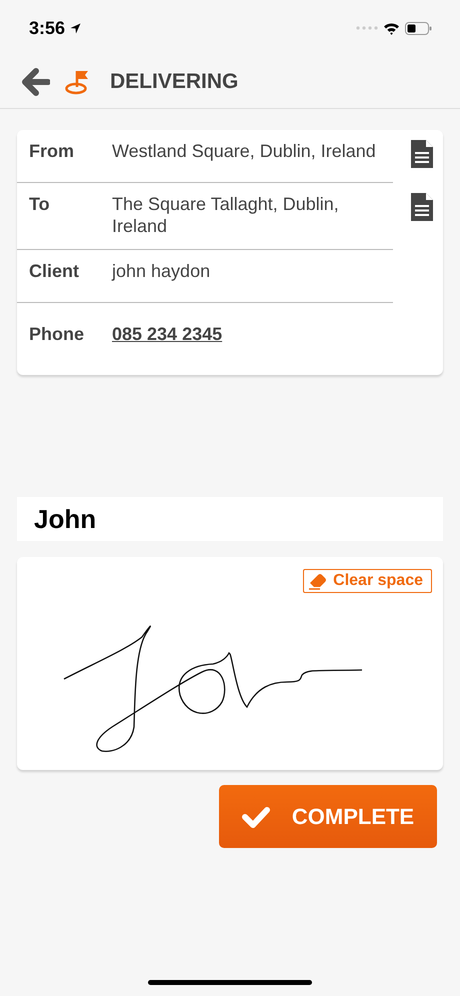 This screenshot has width=460, height=996. I want to click on detail-label: Client, so click(54, 271).